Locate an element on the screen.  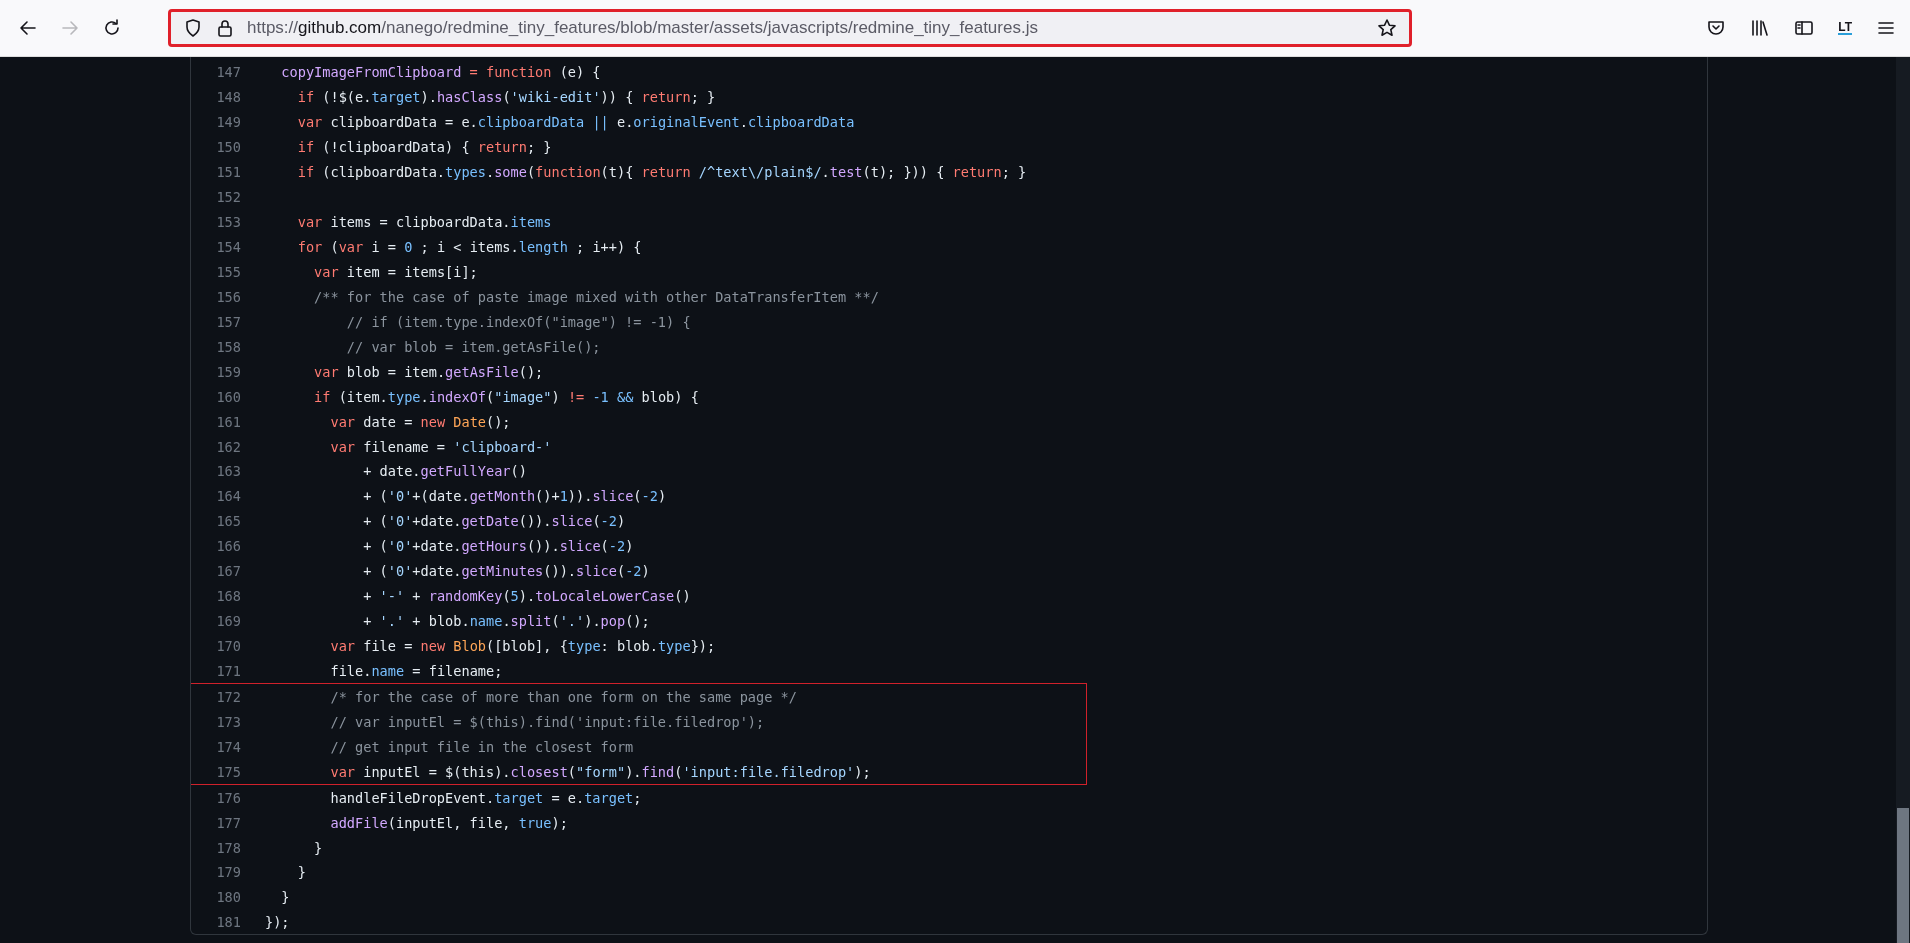
line-number: 157 is located at coordinates (228, 321).